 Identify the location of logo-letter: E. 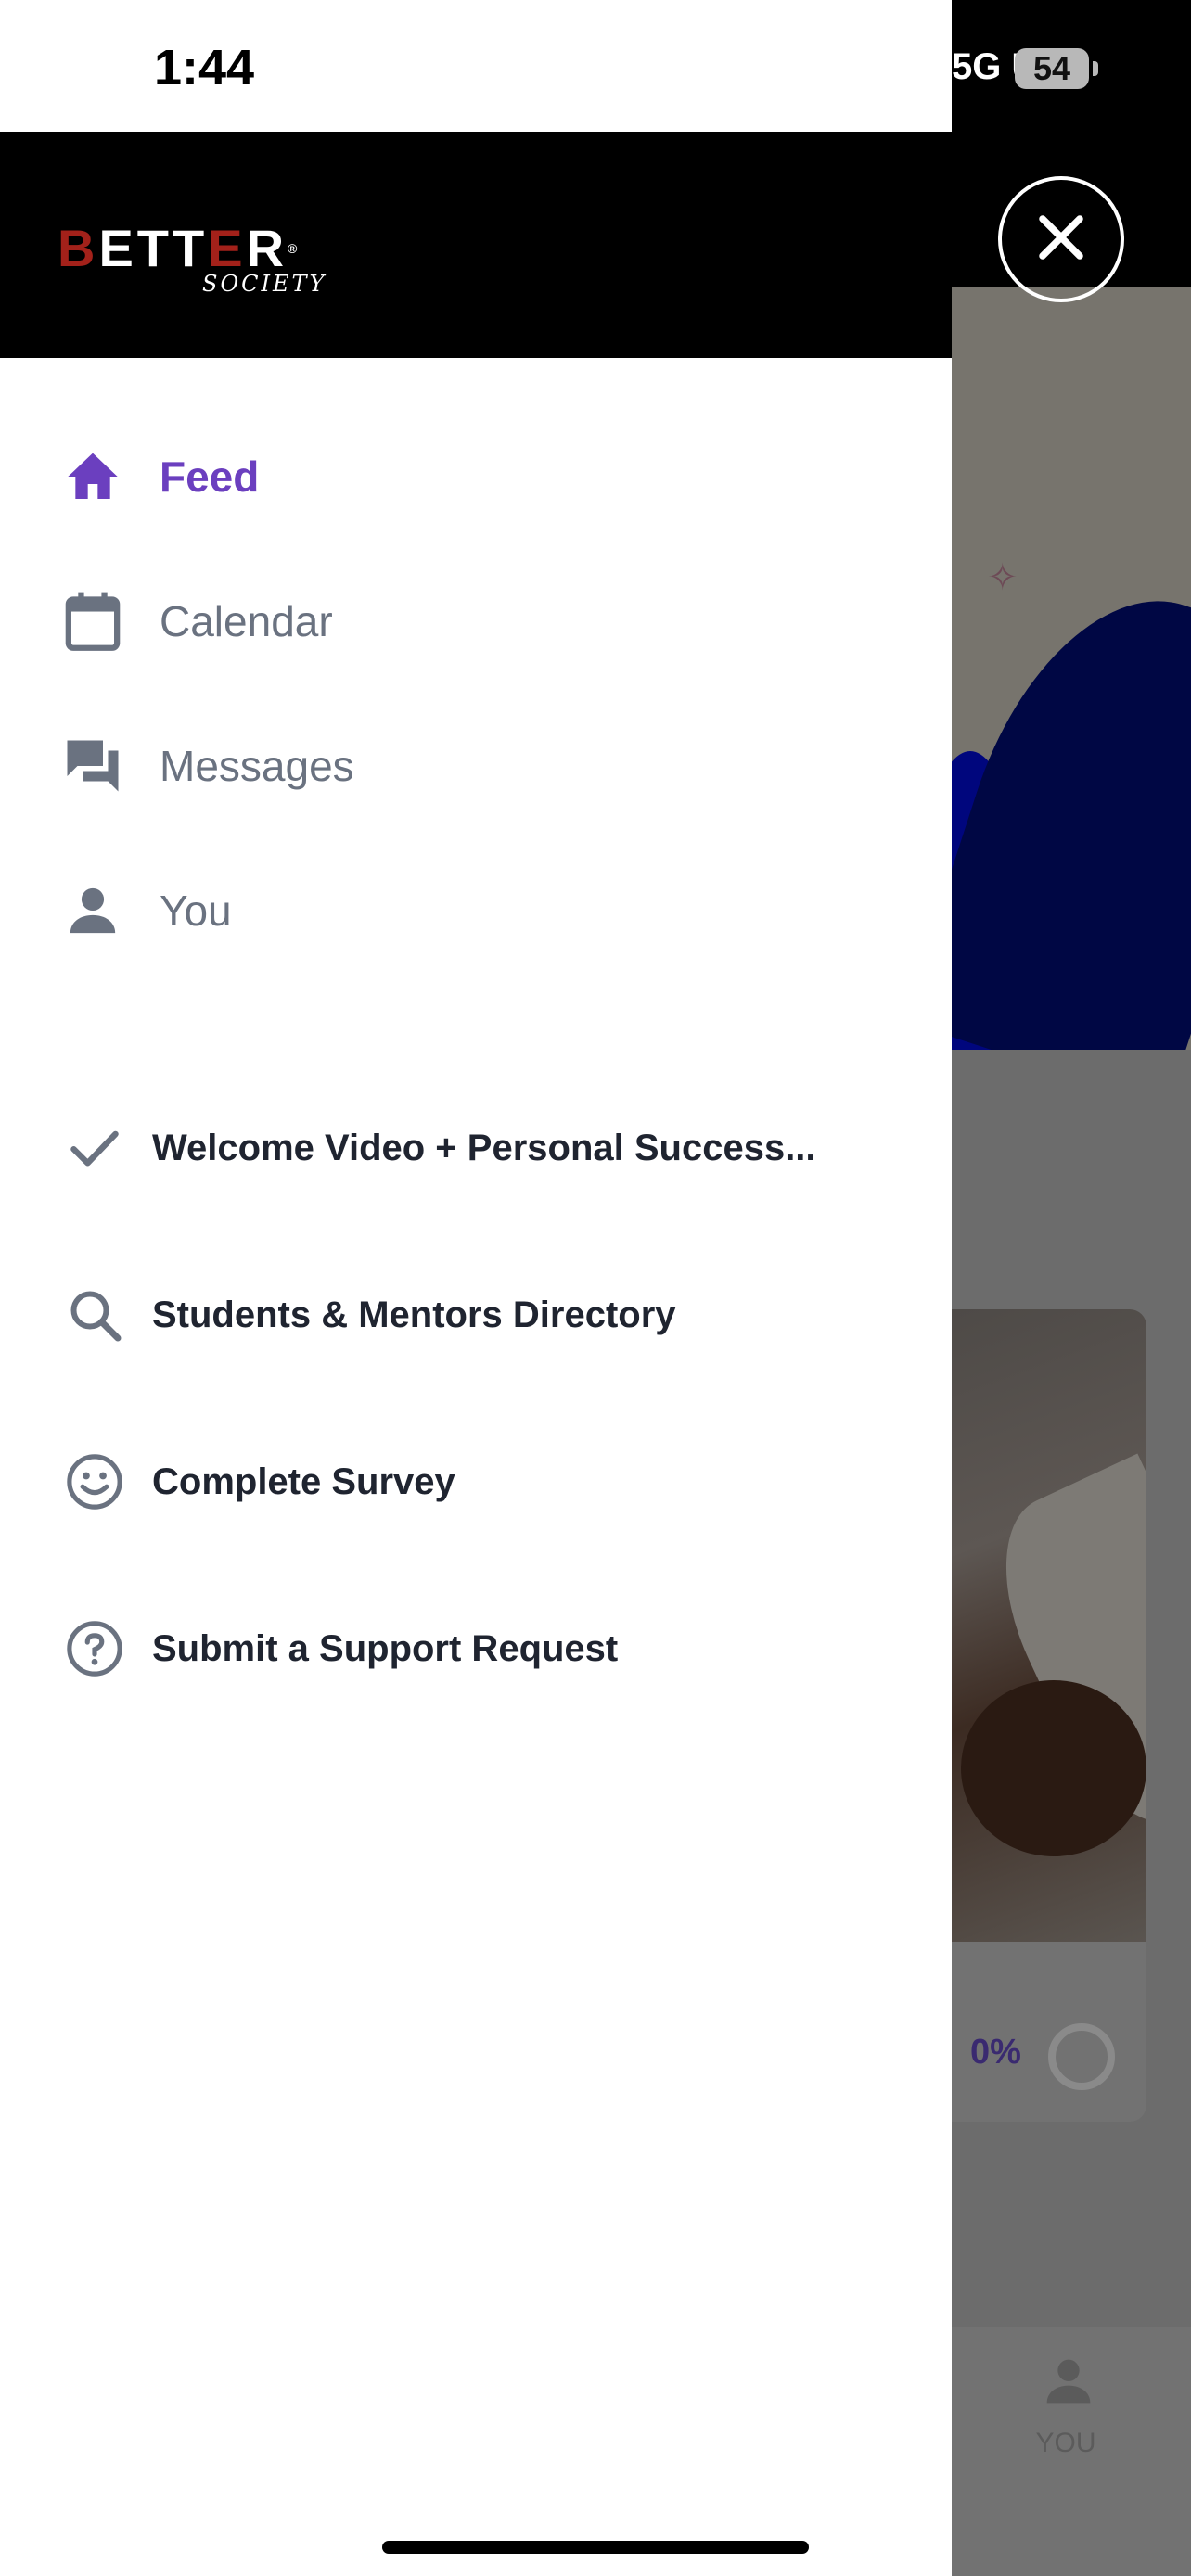
(228, 248).